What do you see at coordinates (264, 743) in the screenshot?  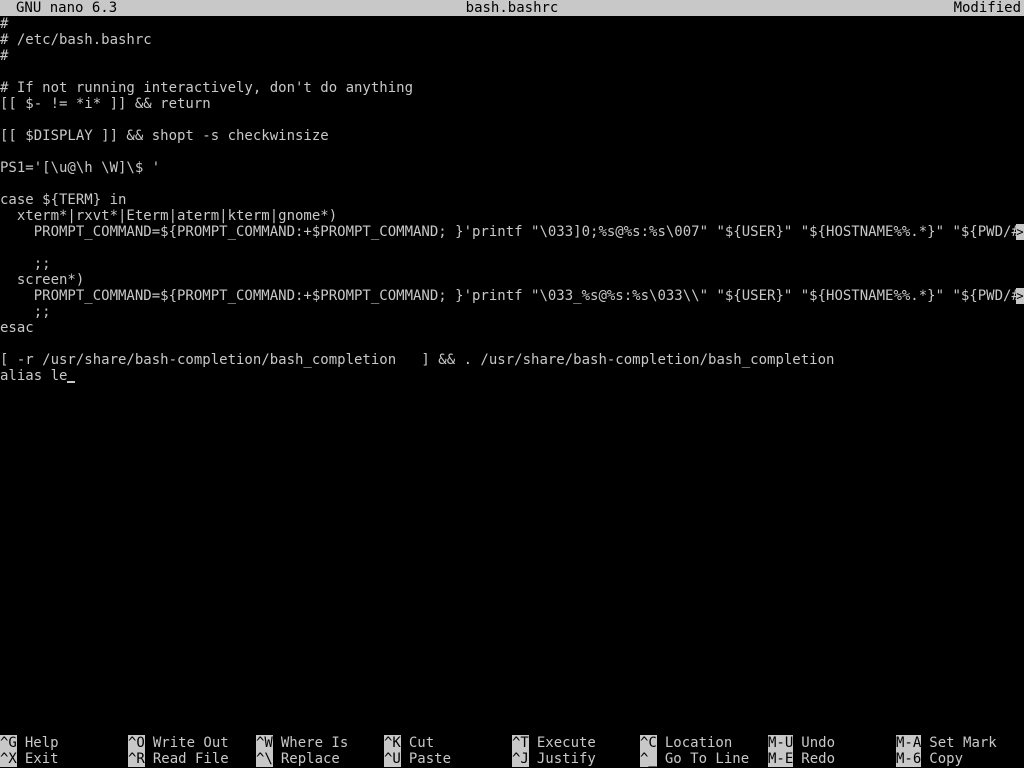 I see `shortcut-key: ^W` at bounding box center [264, 743].